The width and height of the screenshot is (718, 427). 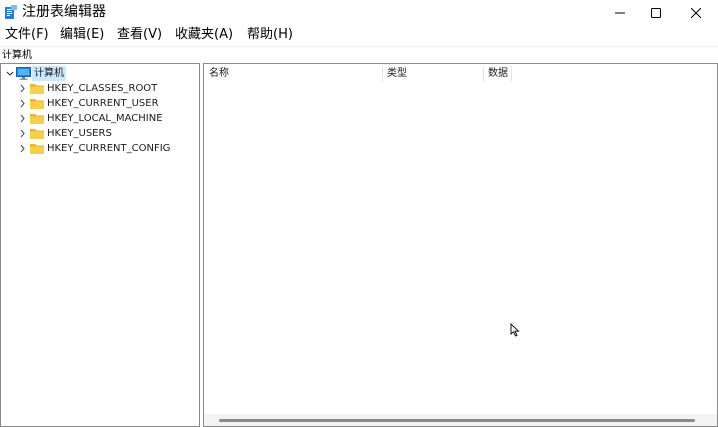 What do you see at coordinates (204, 35) in the screenshot?
I see `menu-favorites: 收藏夹(A)` at bounding box center [204, 35].